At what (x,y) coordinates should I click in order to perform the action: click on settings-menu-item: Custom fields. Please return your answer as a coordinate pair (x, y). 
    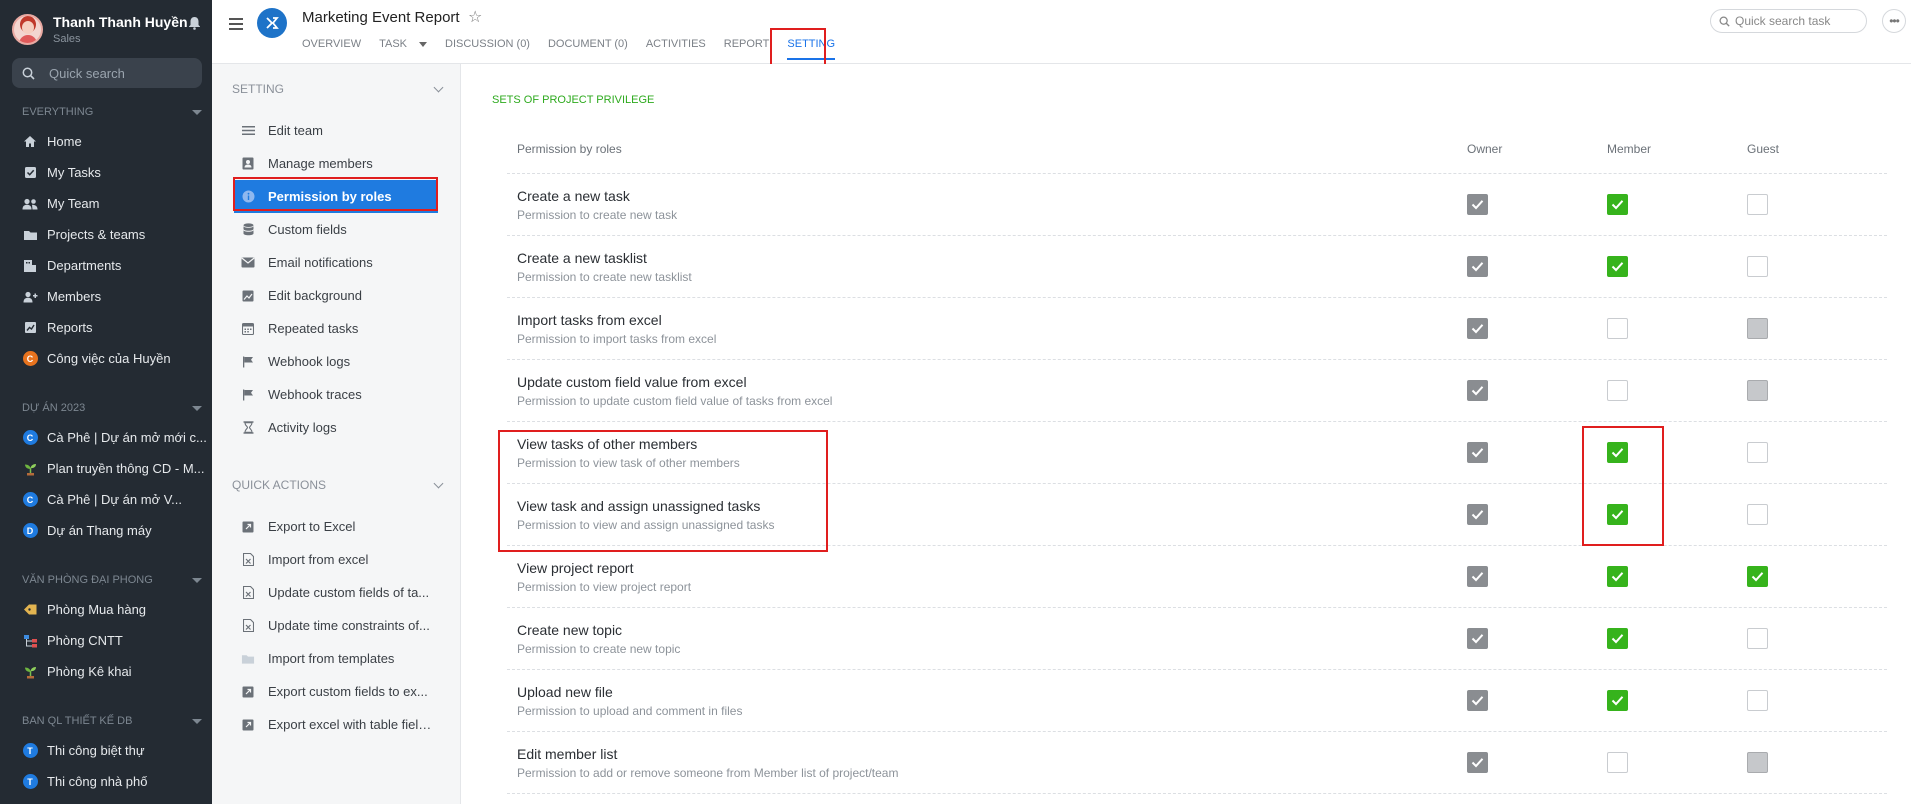
    Looking at the image, I should click on (336, 229).